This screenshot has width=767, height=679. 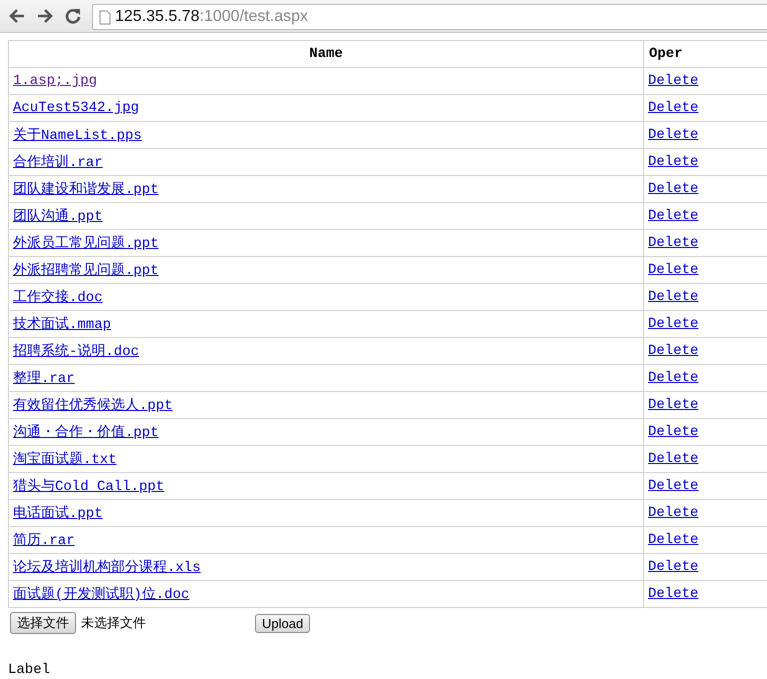 What do you see at coordinates (157, 17) in the screenshot?
I see `address-host: 125.35.5.78` at bounding box center [157, 17].